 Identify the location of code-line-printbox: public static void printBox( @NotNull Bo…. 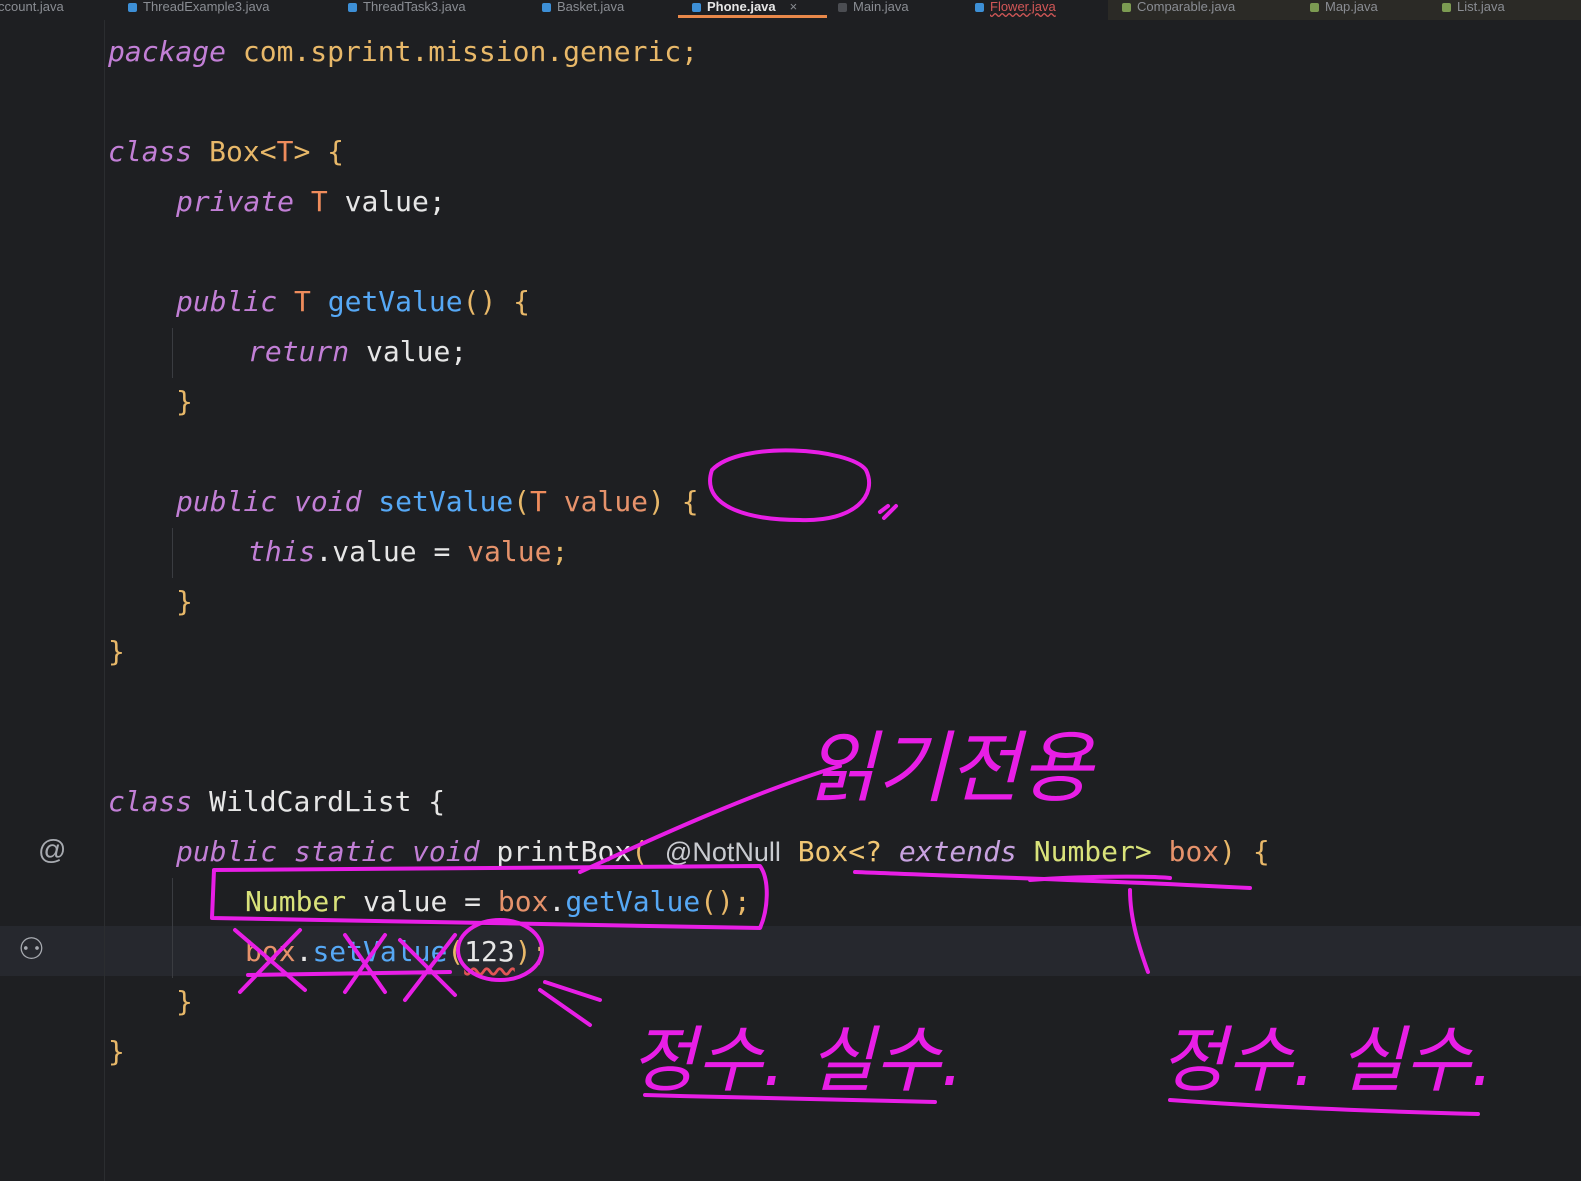
(723, 852).